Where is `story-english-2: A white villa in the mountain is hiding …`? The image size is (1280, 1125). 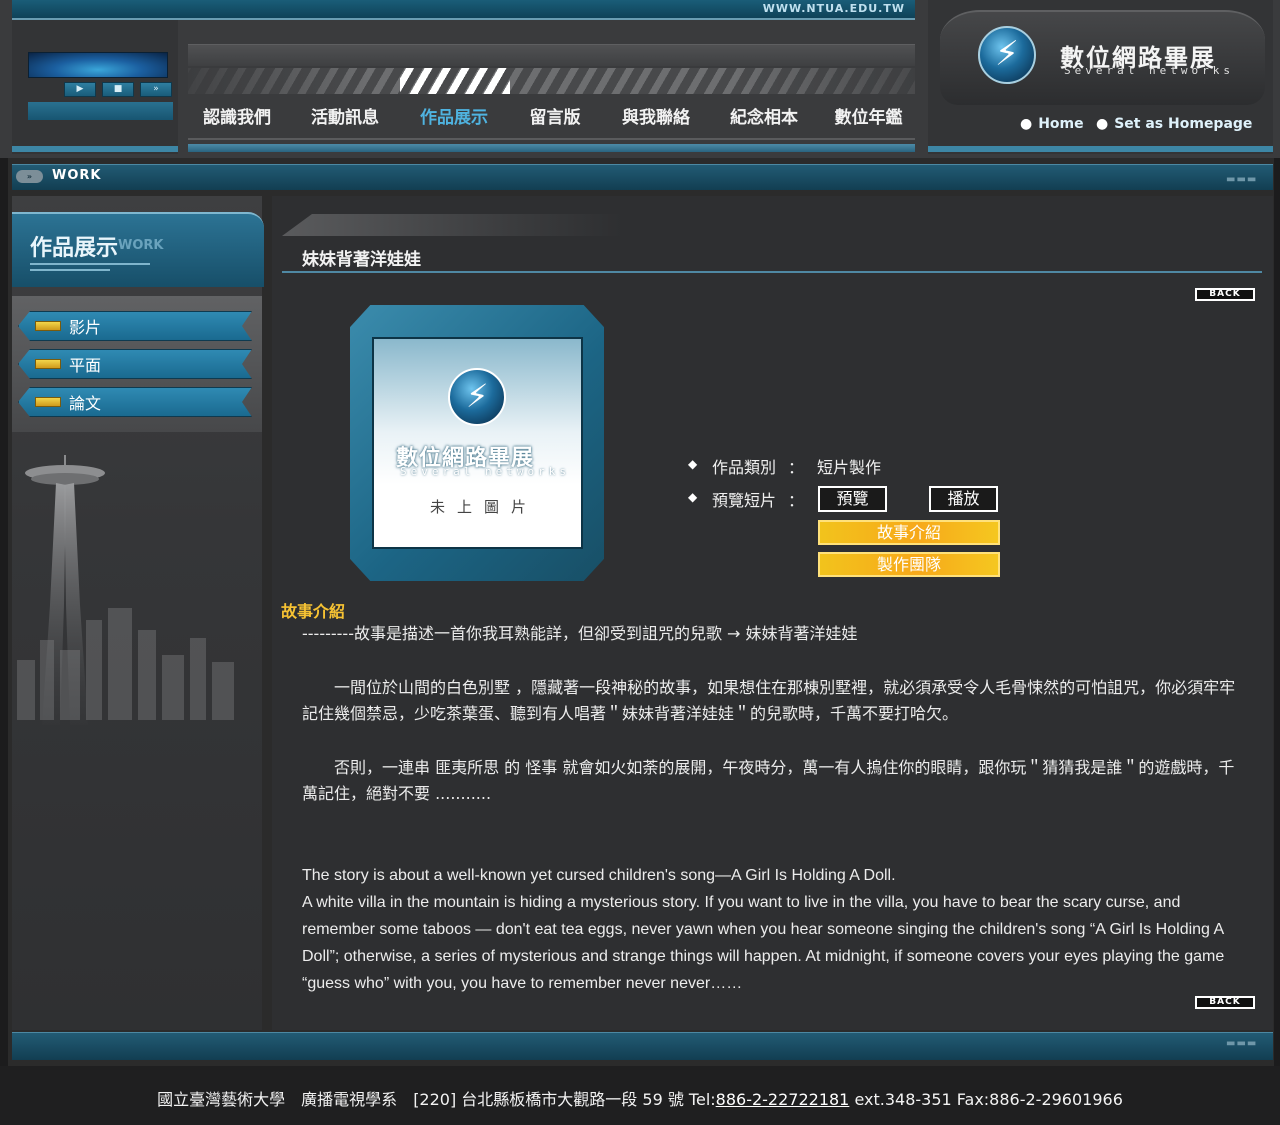 story-english-2: A white villa in the mountain is hiding … is located at coordinates (763, 943).